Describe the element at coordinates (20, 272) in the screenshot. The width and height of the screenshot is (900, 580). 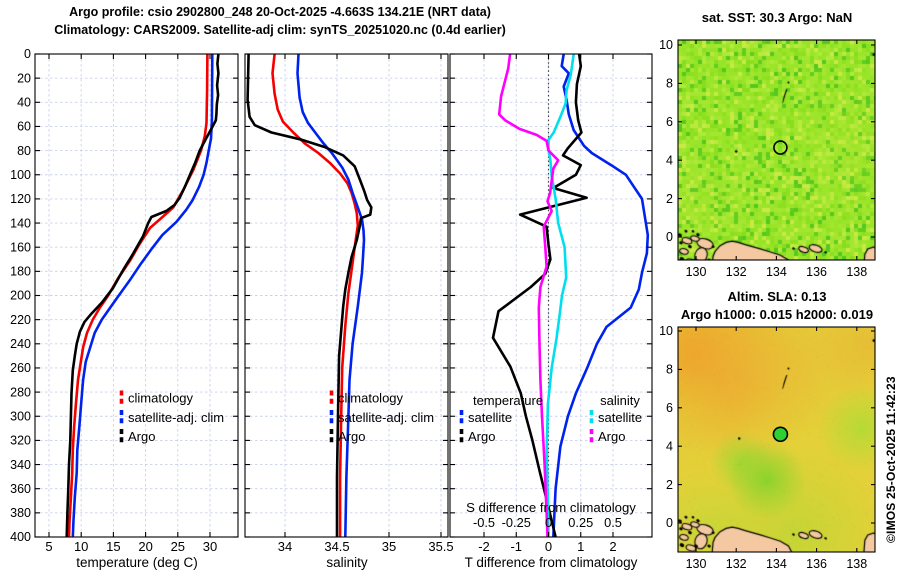
I see `depth-tick-label: 180` at that location.